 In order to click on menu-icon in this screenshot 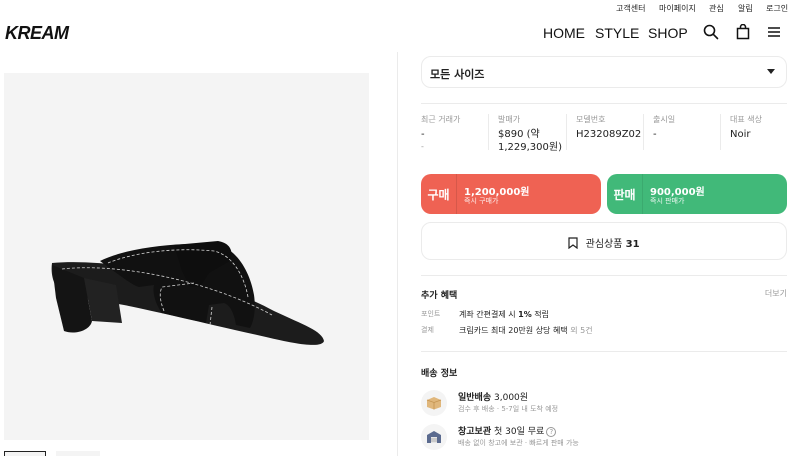, I will do `click(775, 33)`.